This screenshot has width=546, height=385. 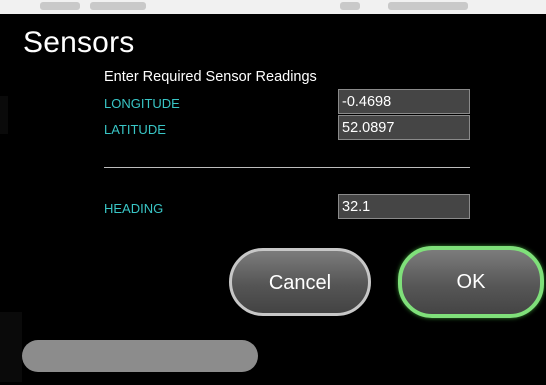 I want to click on cancel-button: Cancel, so click(x=300, y=282).